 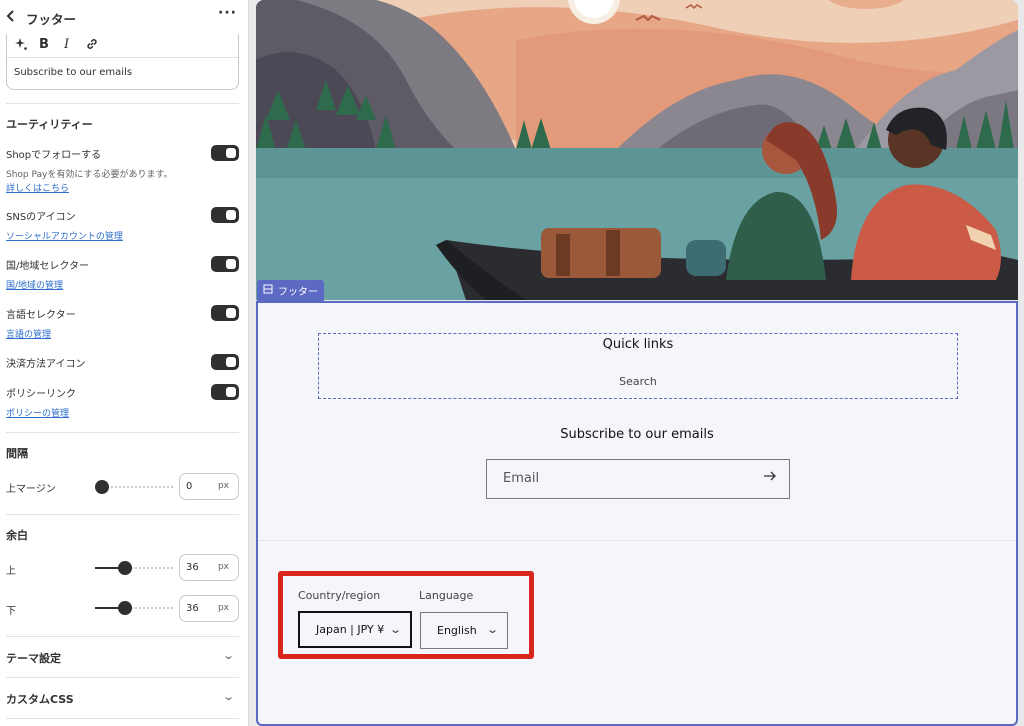 I want to click on language-selector-label: 言語セレクター, so click(x=41, y=315).